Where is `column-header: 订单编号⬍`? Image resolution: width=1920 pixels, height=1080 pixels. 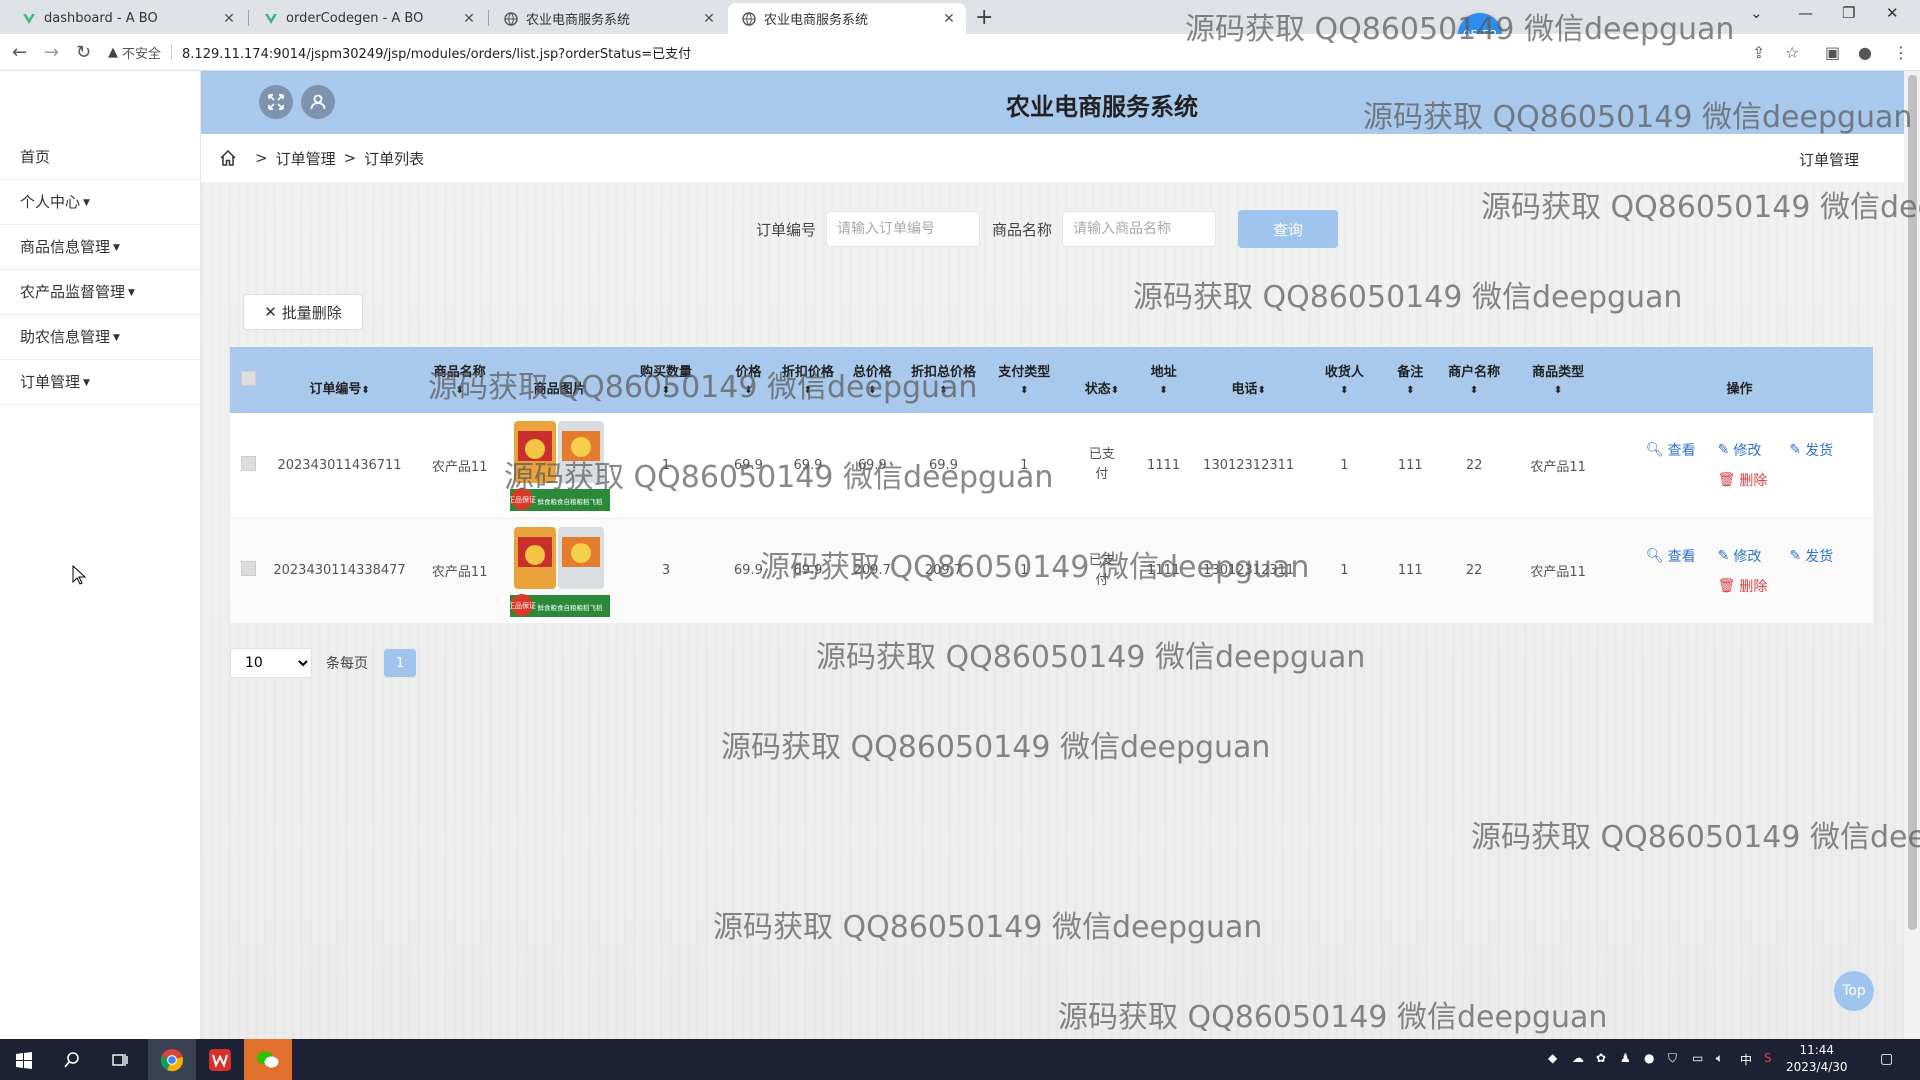 column-header: 订单编号⬍ is located at coordinates (339, 380).